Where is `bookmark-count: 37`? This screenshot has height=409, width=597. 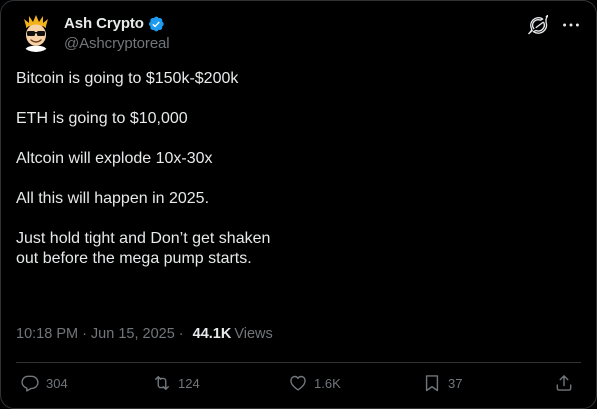 bookmark-count: 37 is located at coordinates (455, 383).